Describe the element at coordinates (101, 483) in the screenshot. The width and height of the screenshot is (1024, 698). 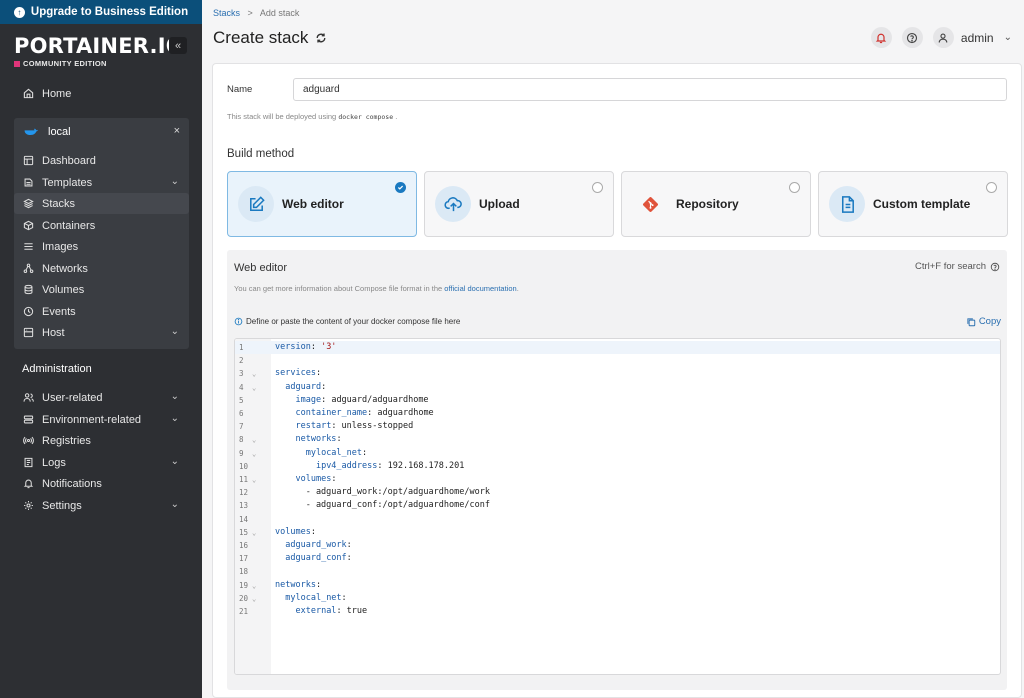
I see `sidebar-item-notifications: Notifications` at that location.